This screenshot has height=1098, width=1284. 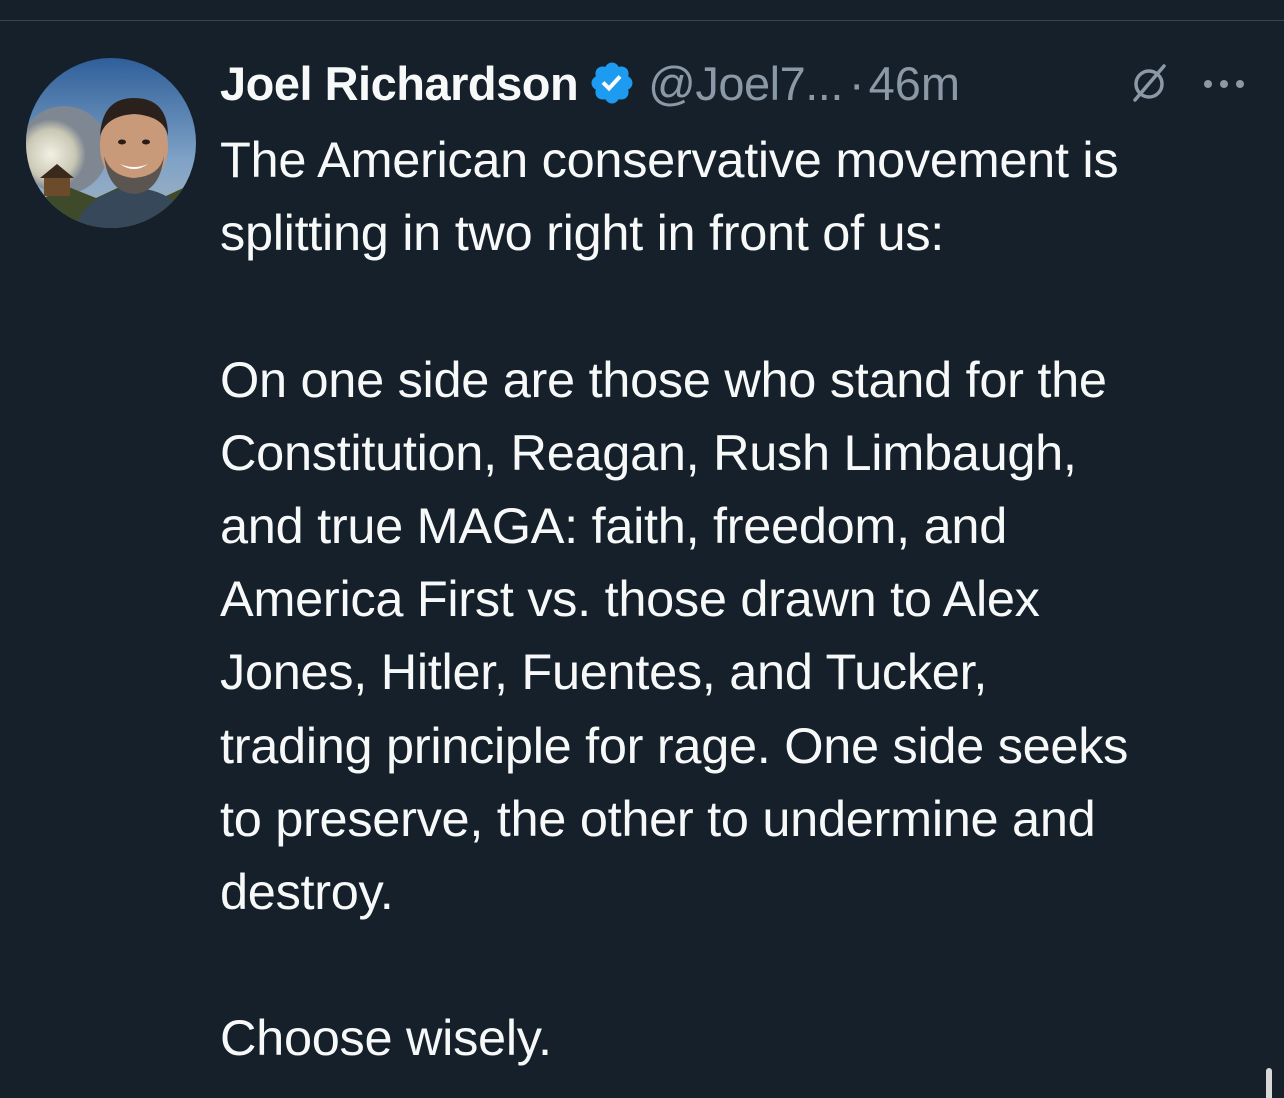 I want to click on tweet-header: Joel Richardson @Joel7... · 46m, so click(x=745, y=83).